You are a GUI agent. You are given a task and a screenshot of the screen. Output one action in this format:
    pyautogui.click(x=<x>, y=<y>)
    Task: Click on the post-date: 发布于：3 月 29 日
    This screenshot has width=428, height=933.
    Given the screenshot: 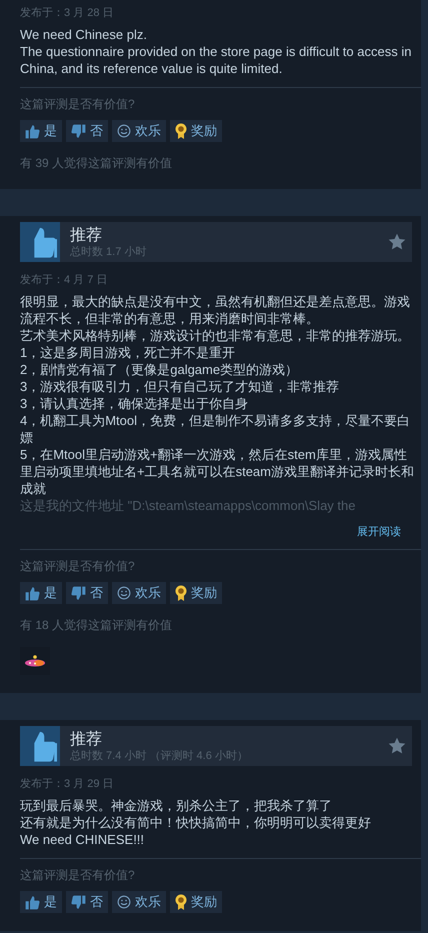 What is the action you would take?
    pyautogui.click(x=67, y=784)
    